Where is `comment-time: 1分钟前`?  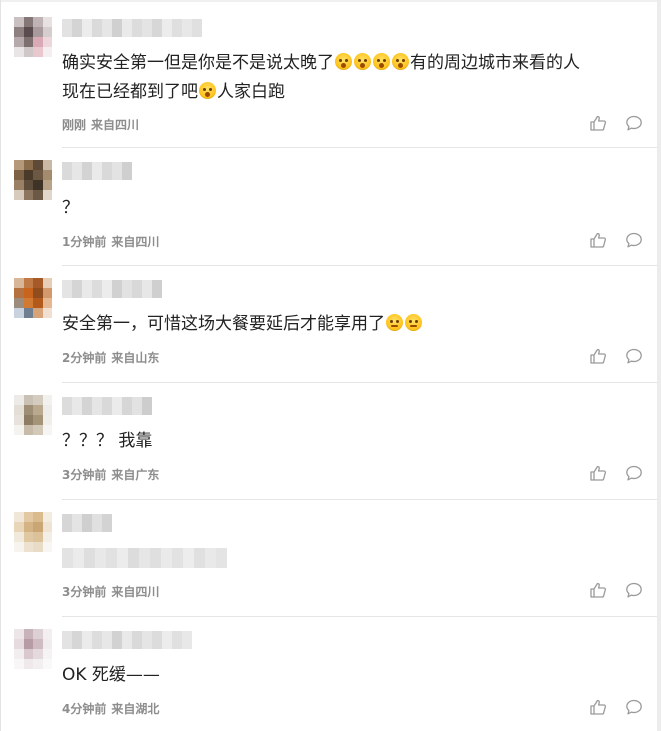 comment-time: 1分钟前 is located at coordinates (84, 242).